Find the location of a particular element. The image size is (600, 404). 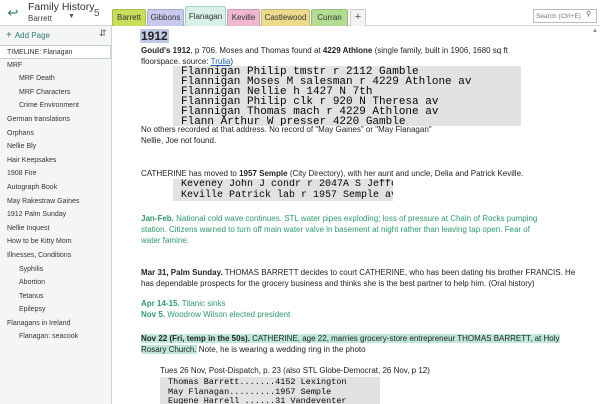

back-arrow-icon: ↩ is located at coordinates (13, 13).